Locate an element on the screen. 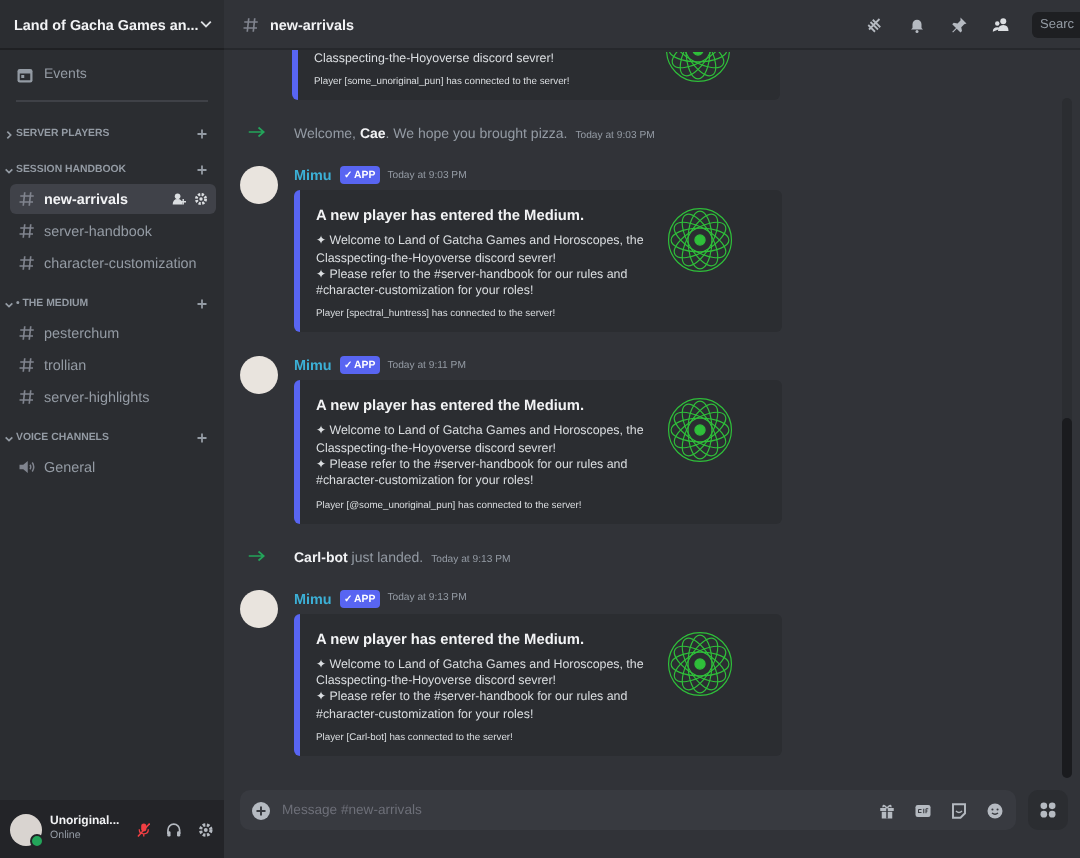 Image resolution: width=1080 pixels, height=858 pixels. chevron-down-icon is located at coordinates (206, 24).